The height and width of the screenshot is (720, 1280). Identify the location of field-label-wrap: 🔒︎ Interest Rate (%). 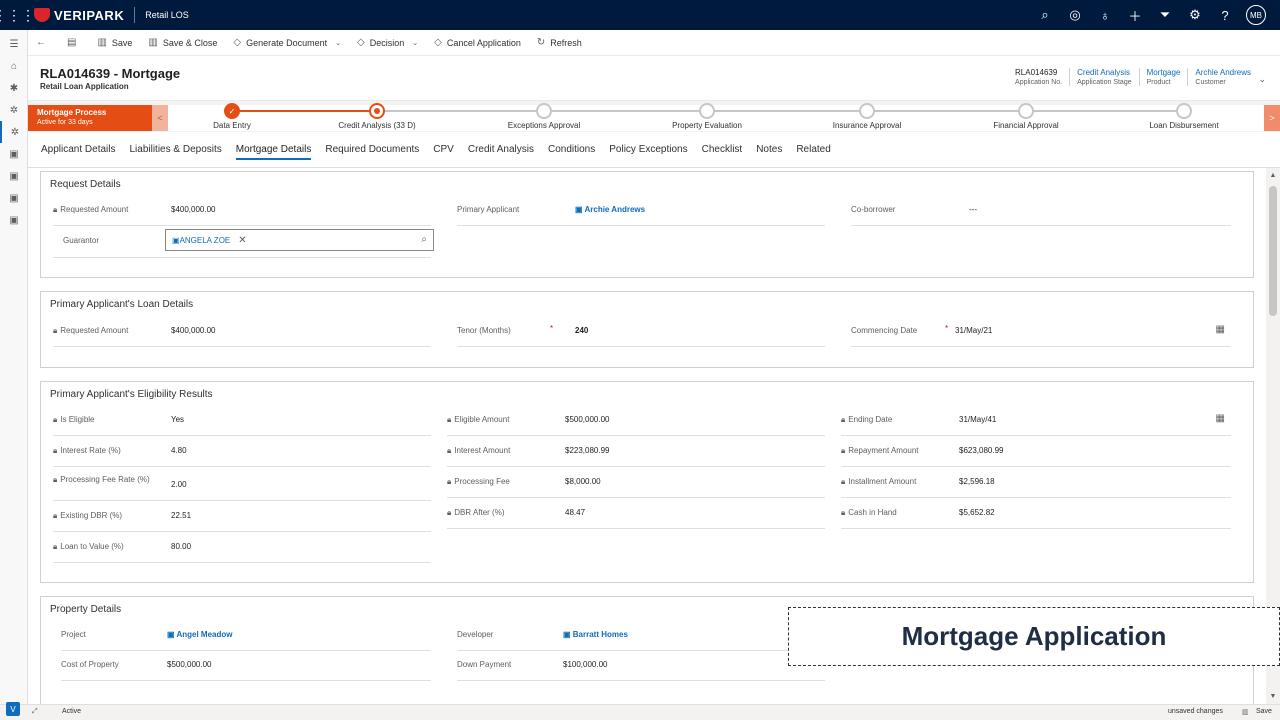
(108, 450).